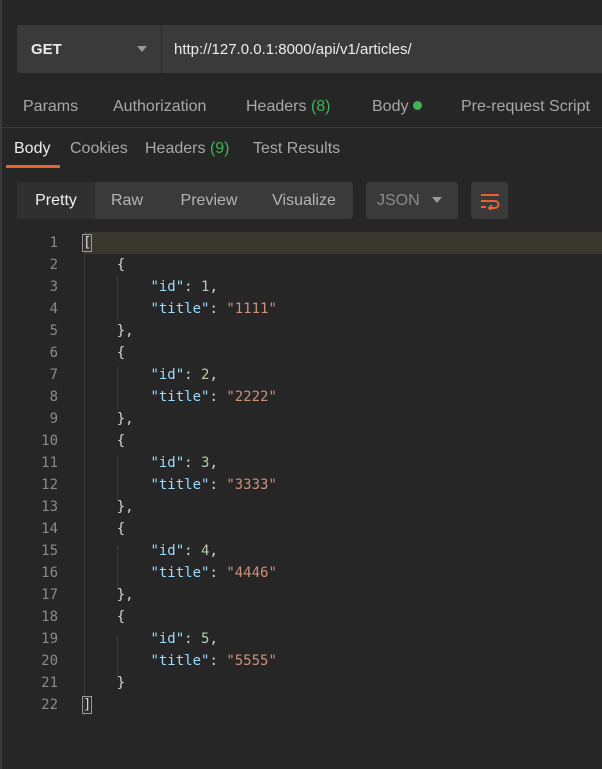 This screenshot has width=602, height=769. What do you see at coordinates (301, 375) in the screenshot?
I see `code-line: 7 "id": 2,` at bounding box center [301, 375].